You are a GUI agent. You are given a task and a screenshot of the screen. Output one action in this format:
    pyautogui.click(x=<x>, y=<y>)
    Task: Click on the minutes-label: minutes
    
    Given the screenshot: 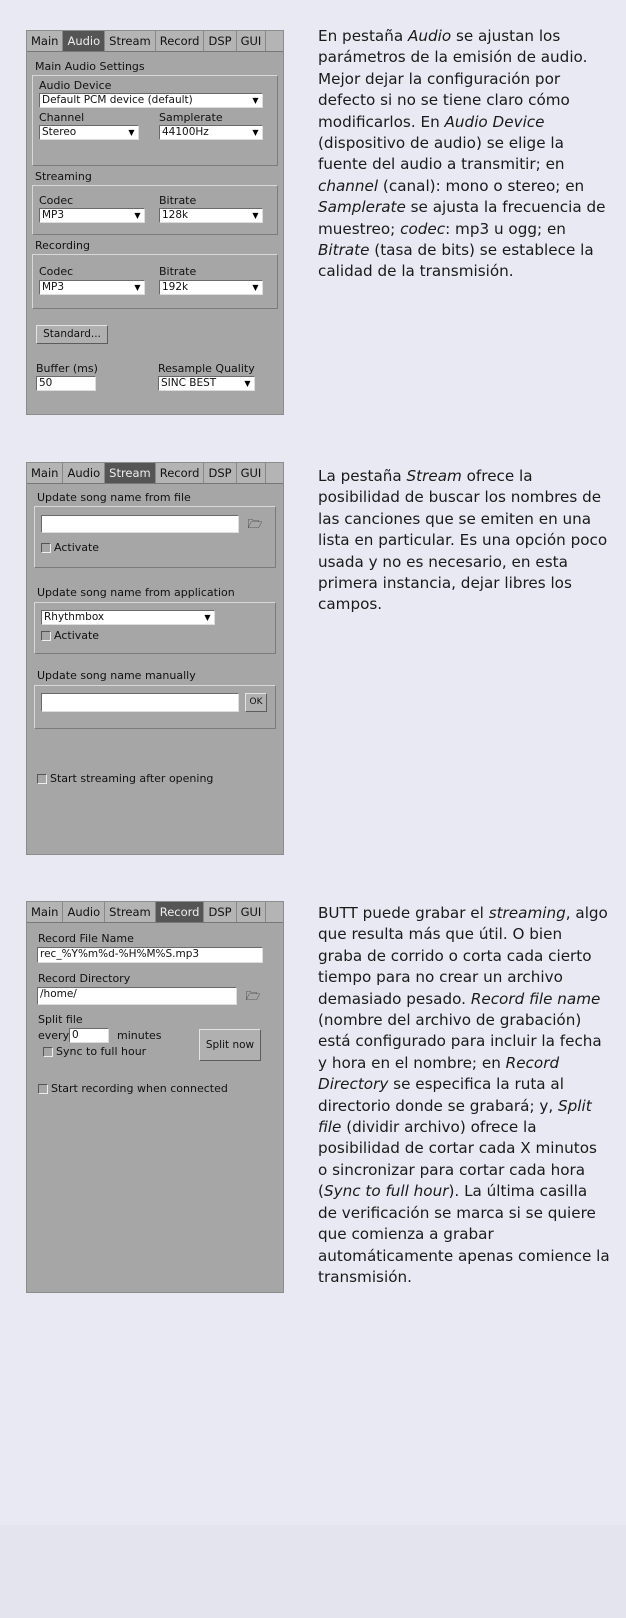 What is the action you would take?
    pyautogui.click(x=139, y=1035)
    